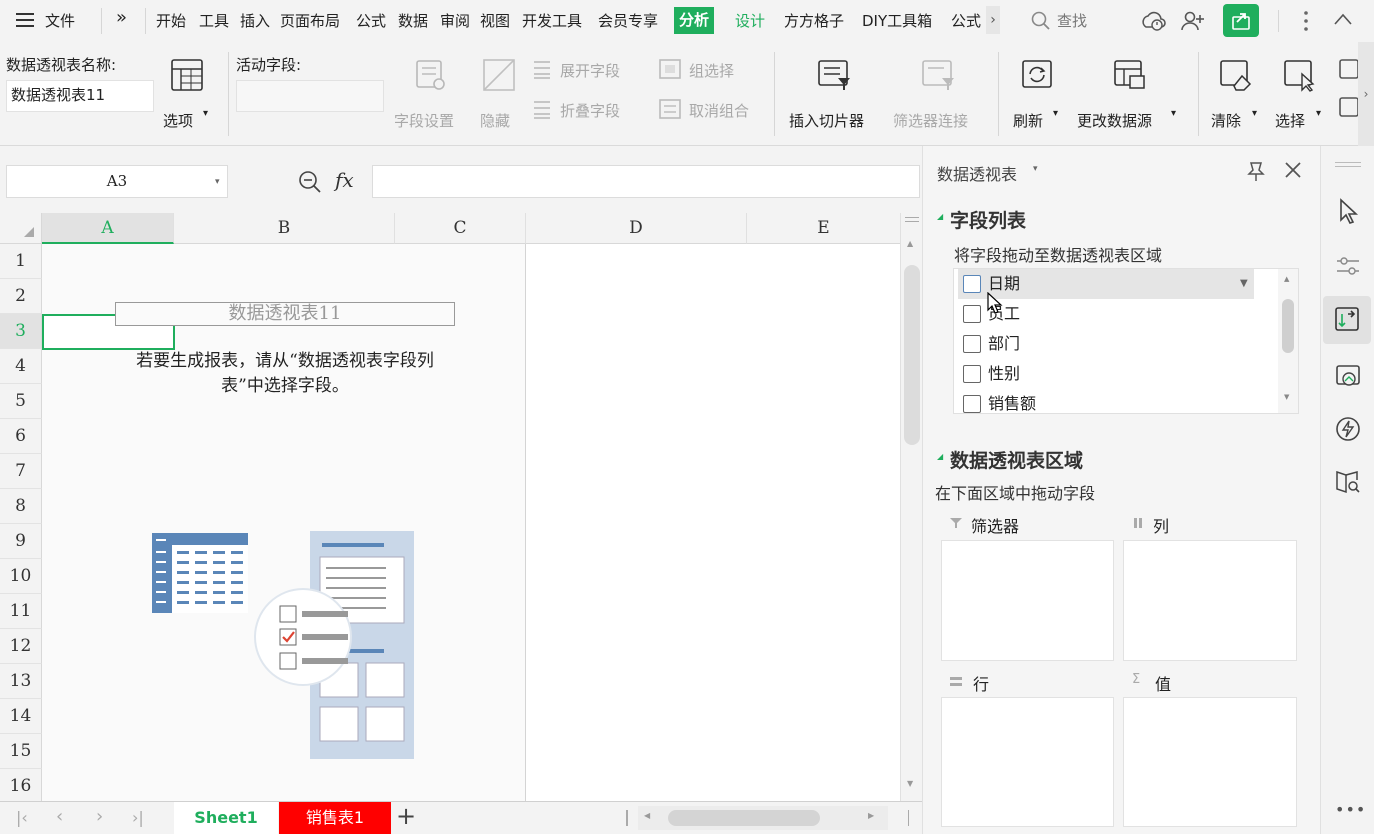  Describe the element at coordinates (1350, 809) in the screenshot. I see `sidebar-more-icon: •••` at that location.